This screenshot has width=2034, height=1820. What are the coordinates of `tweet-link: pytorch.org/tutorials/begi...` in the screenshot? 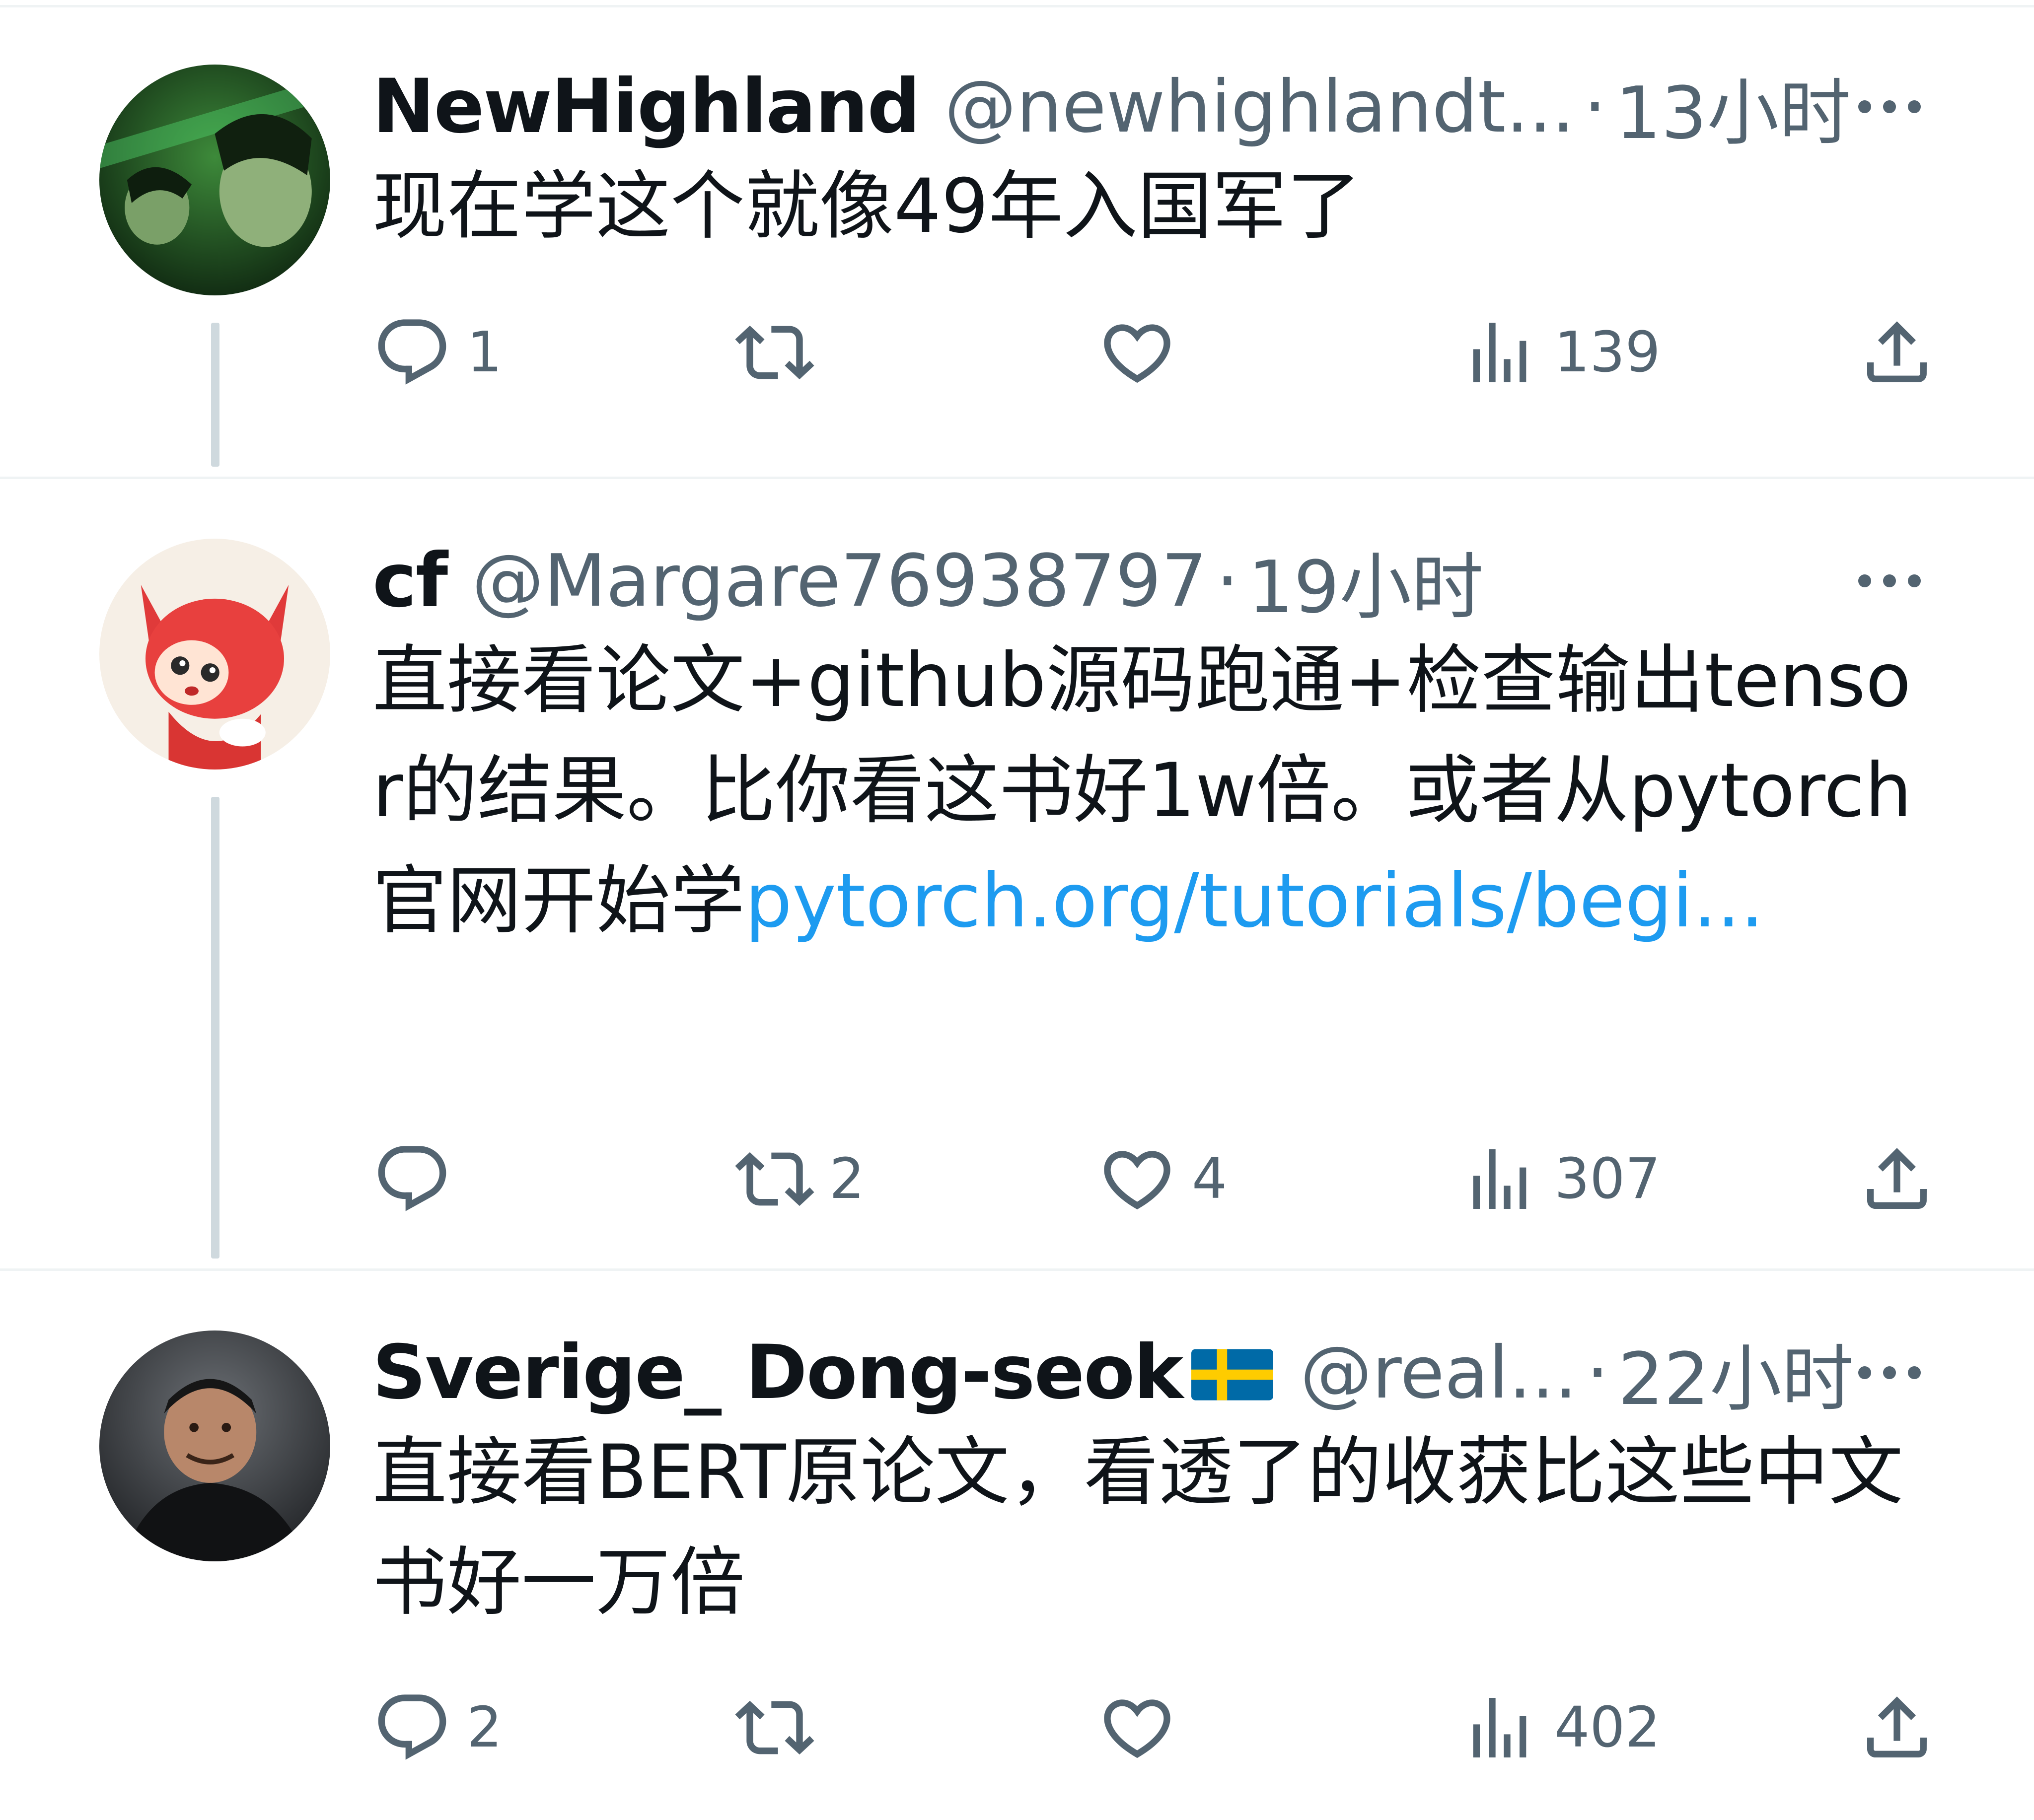 It's located at (1254, 901).